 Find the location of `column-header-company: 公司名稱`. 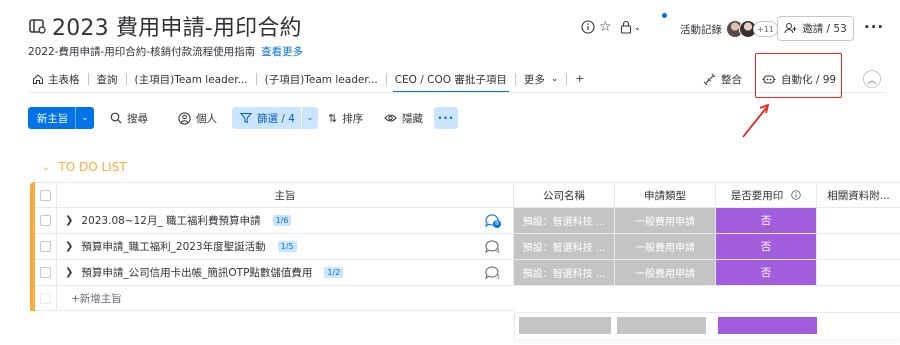

column-header-company: 公司名稱 is located at coordinates (564, 195).